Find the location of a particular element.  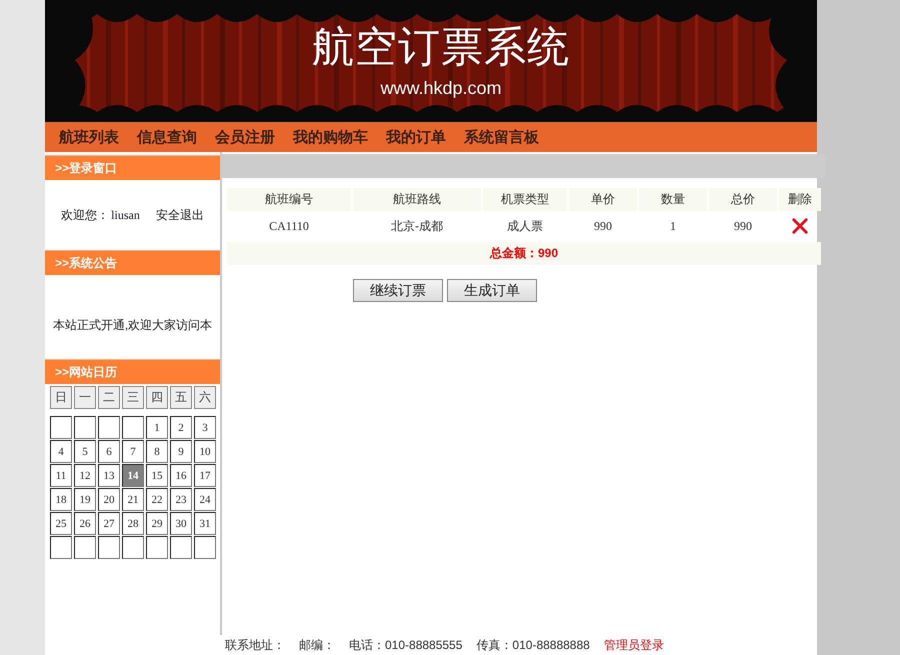

weekday-cell: 日 is located at coordinates (61, 397).